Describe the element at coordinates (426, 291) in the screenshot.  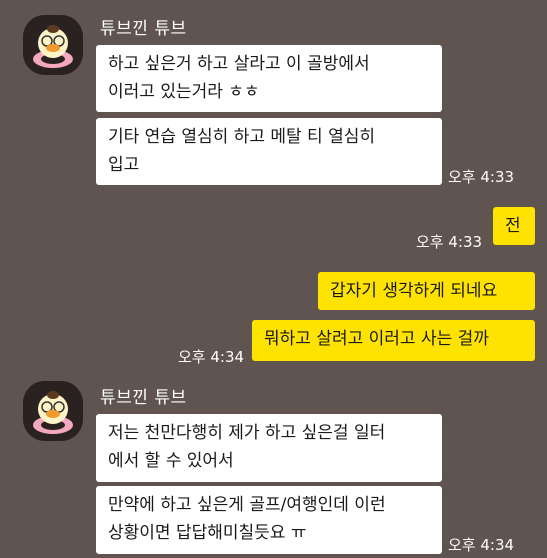
I see `message-bubble-outgoing: 갑자기 생각하게 되네요` at that location.